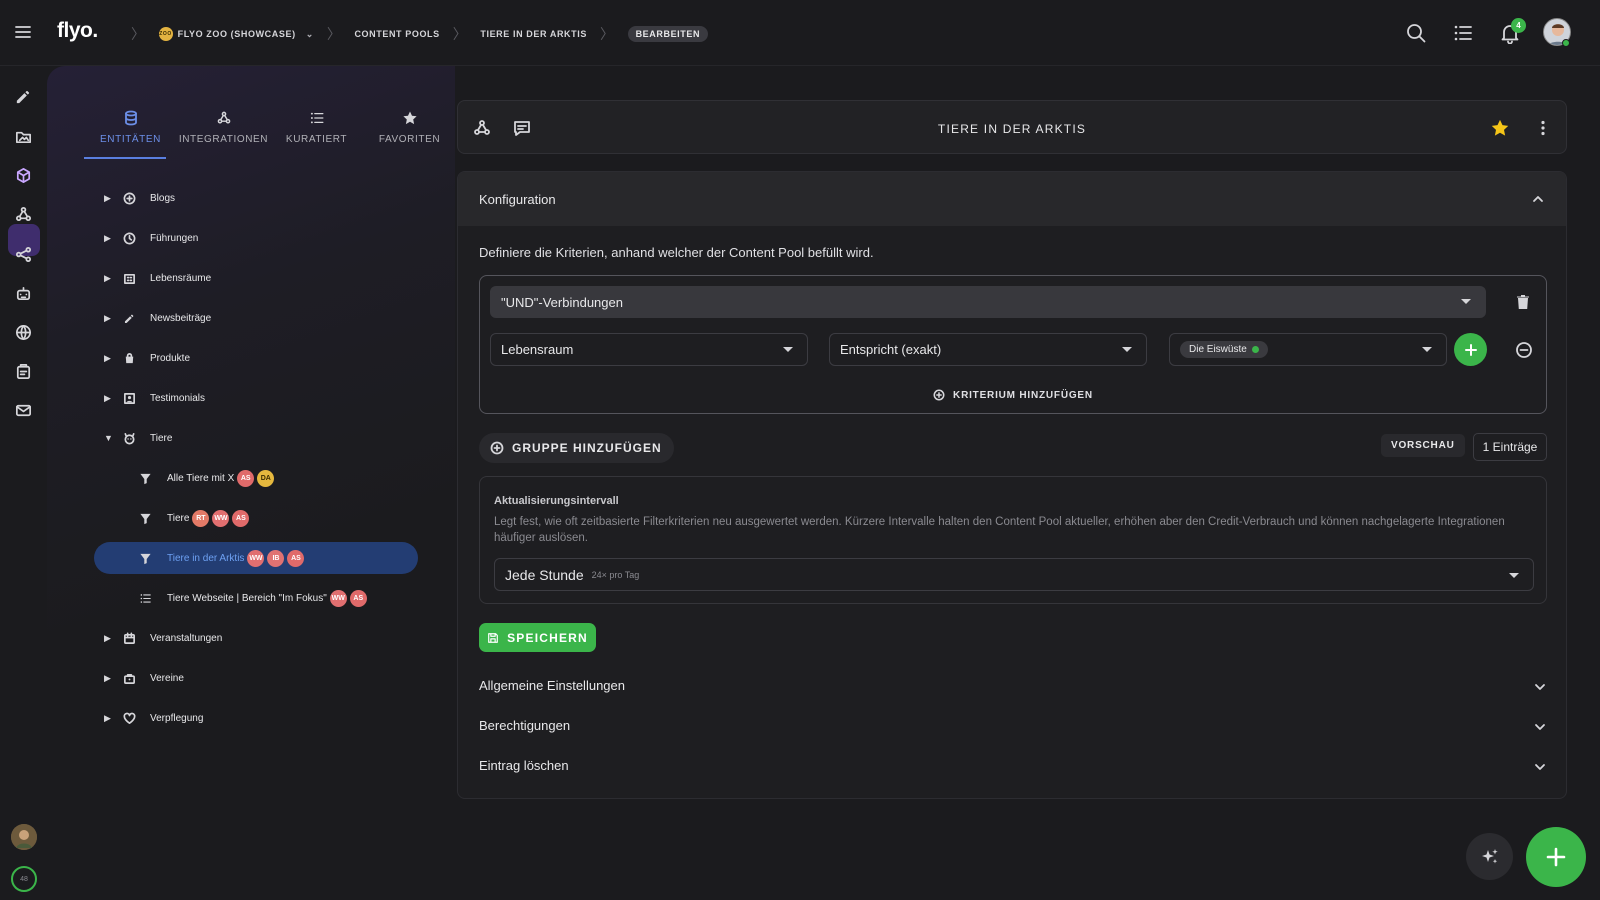 Image resolution: width=1600 pixels, height=900 pixels. What do you see at coordinates (23, 371) in the screenshot?
I see `clipboard-icon` at bounding box center [23, 371].